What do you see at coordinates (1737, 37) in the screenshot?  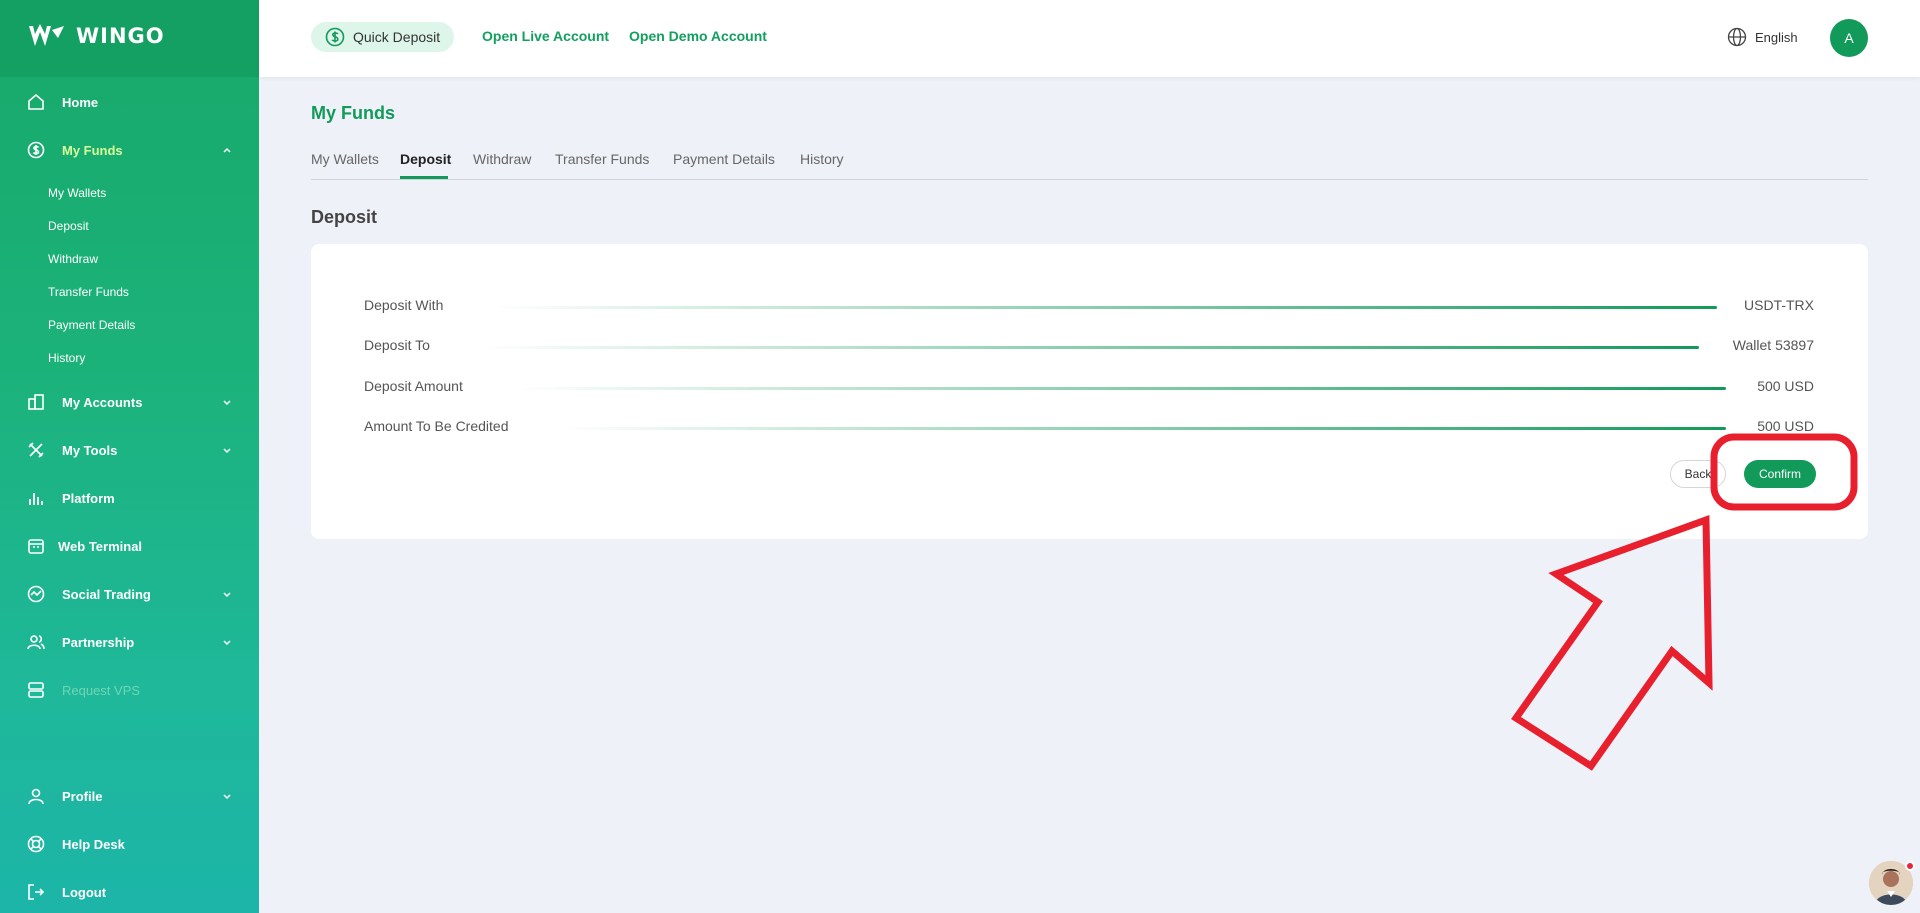 I see `globe-icon` at bounding box center [1737, 37].